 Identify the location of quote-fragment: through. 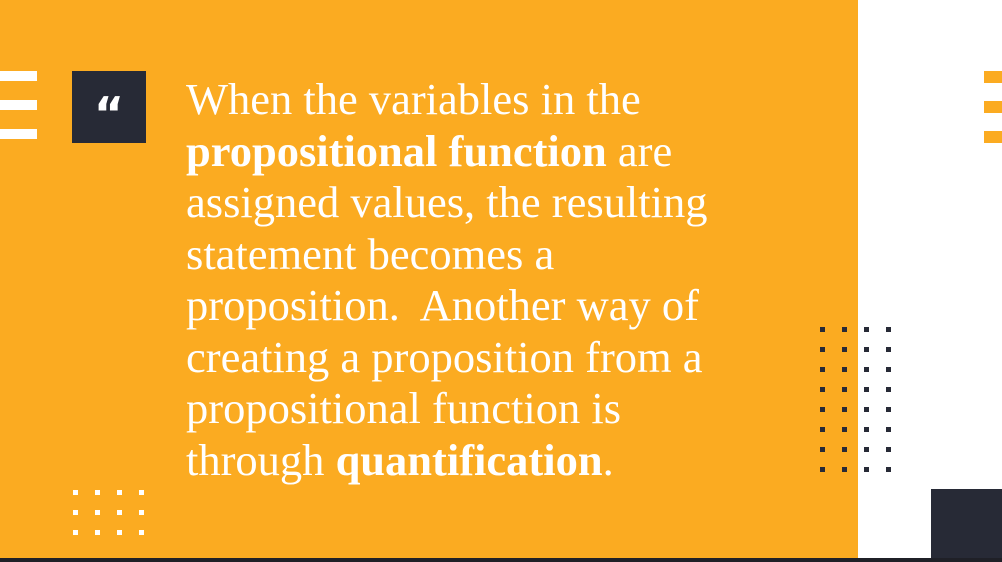
(261, 459).